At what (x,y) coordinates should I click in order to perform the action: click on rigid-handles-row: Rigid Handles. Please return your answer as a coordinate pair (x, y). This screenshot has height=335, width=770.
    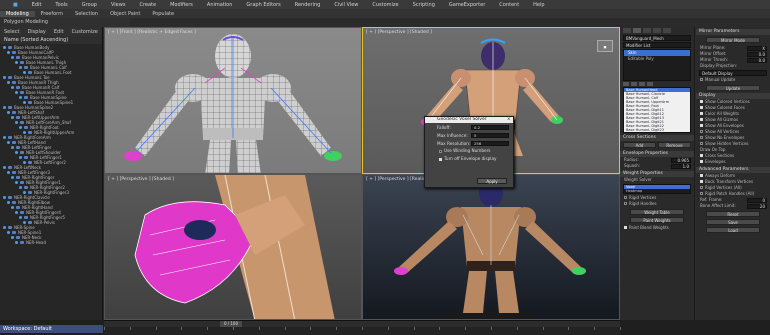
    Looking at the image, I should click on (657, 204).